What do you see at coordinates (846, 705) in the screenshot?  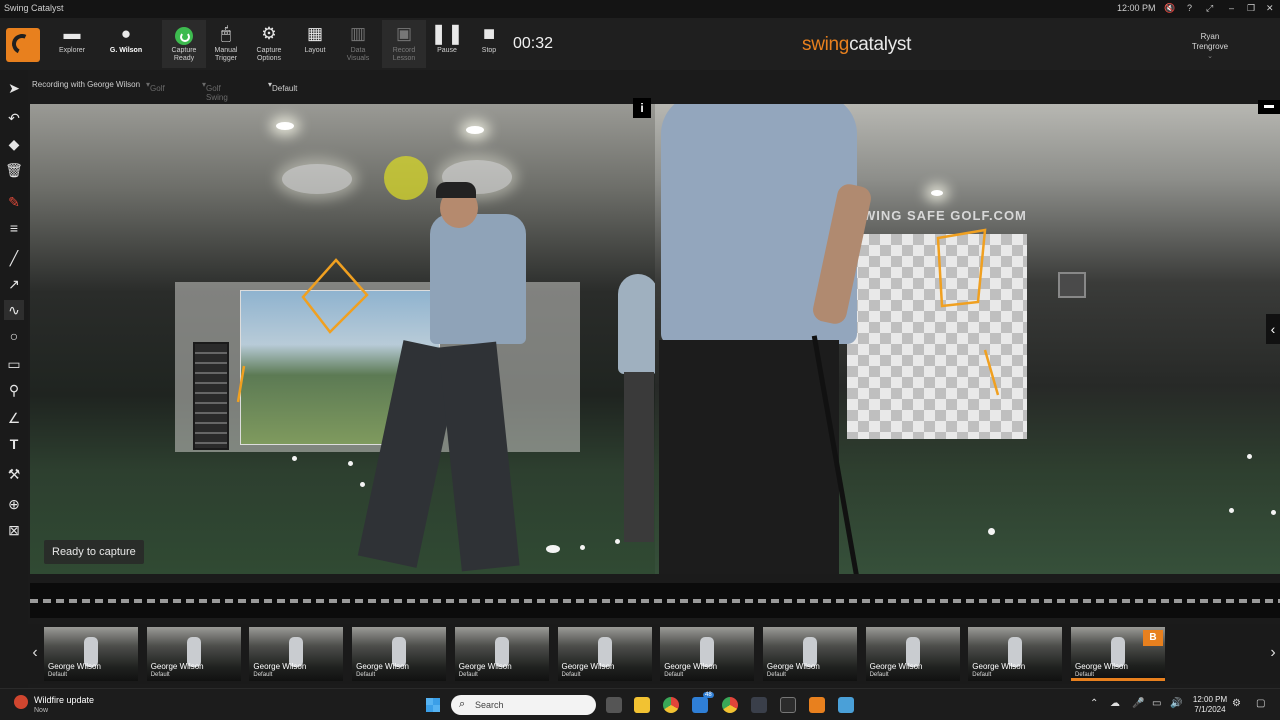 I see `calc-app-icon` at bounding box center [846, 705].